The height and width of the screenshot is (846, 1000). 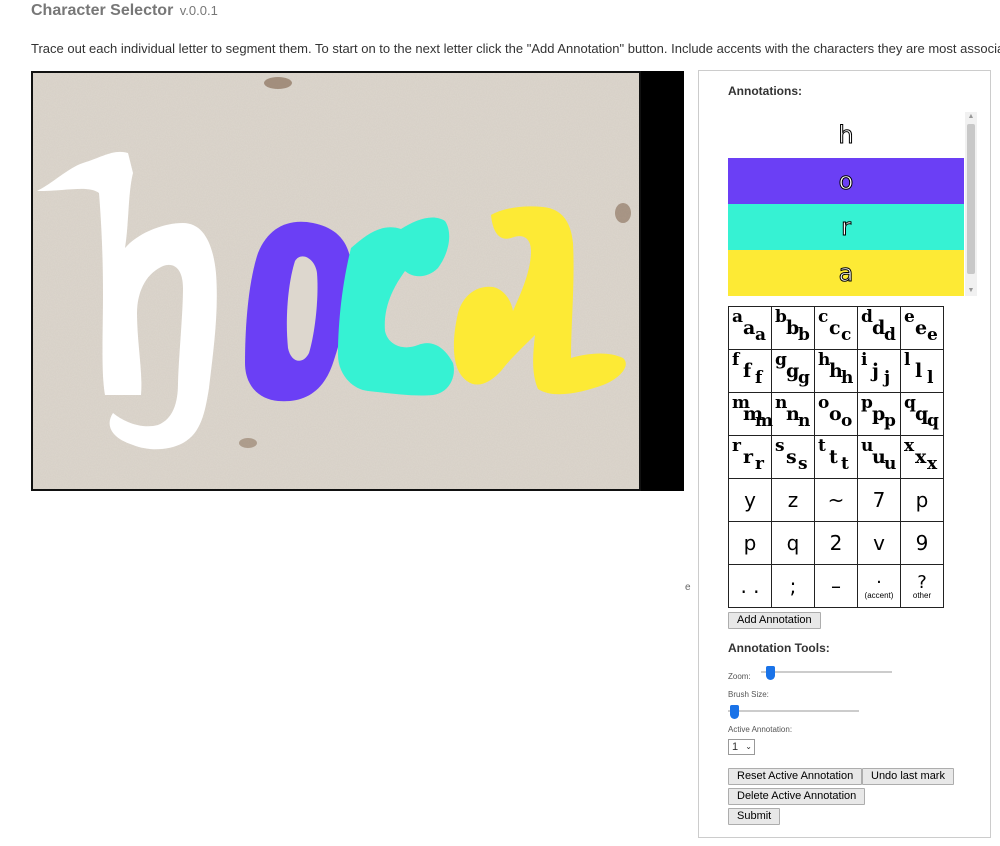 I want to click on character-cell: rrrrr, so click(x=750, y=457).